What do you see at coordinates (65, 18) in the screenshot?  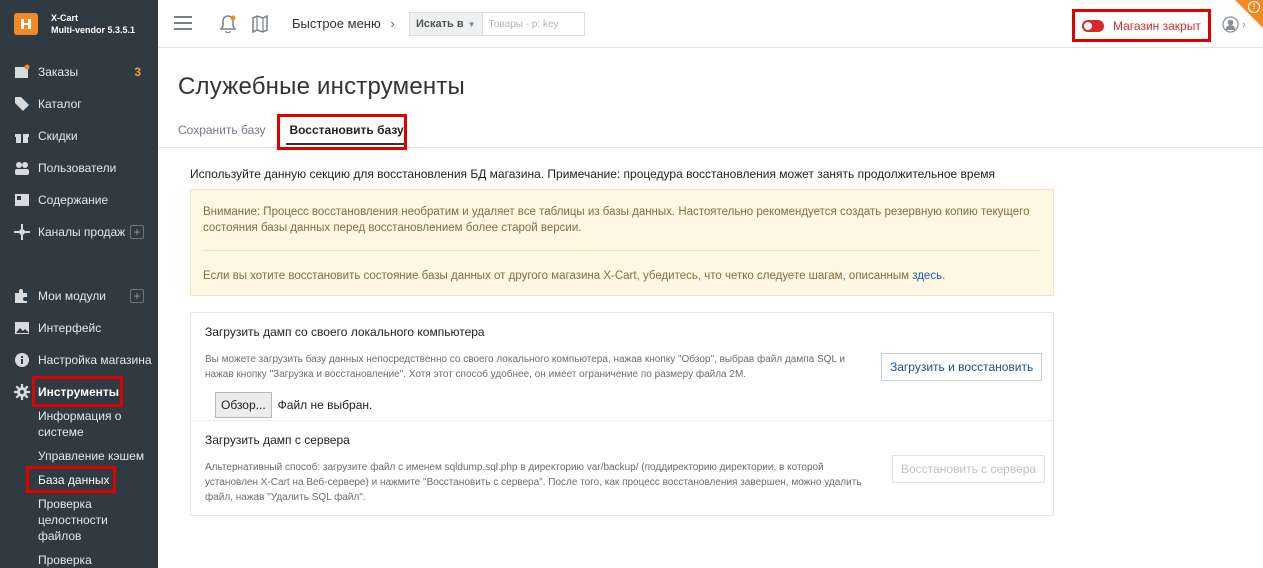 I see `brand-title: X-Cart` at bounding box center [65, 18].